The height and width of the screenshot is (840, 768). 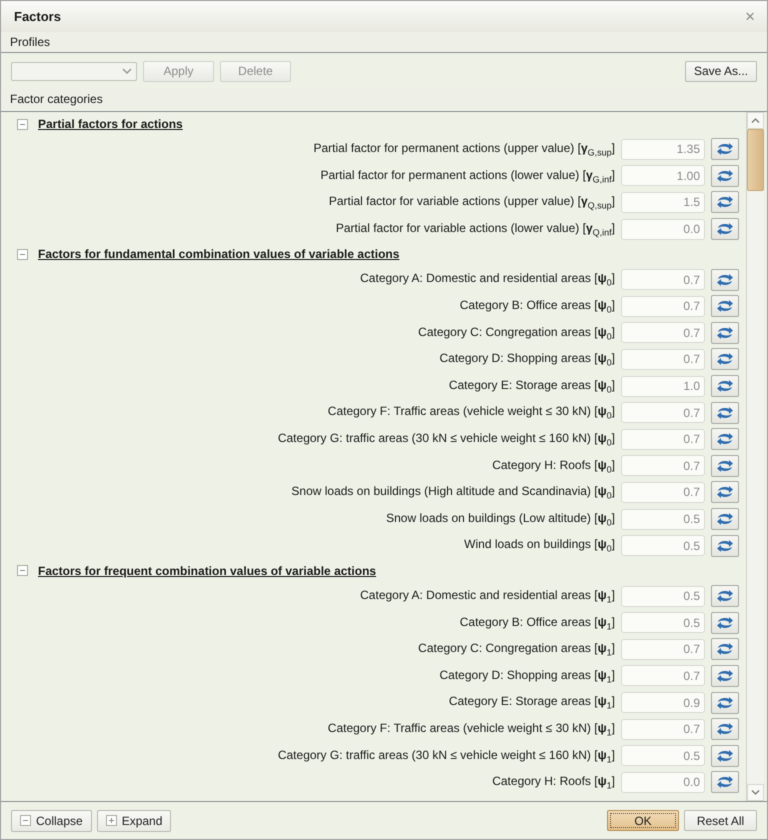 I want to click on window-title: Factors, so click(x=37, y=16).